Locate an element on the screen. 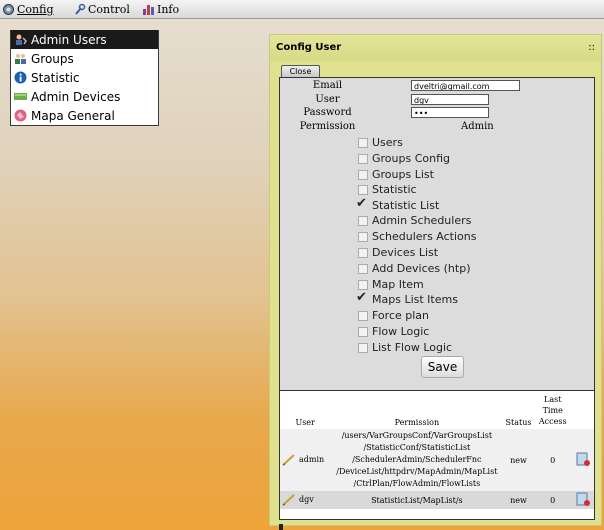  header-time-line: Time is located at coordinates (552, 410).